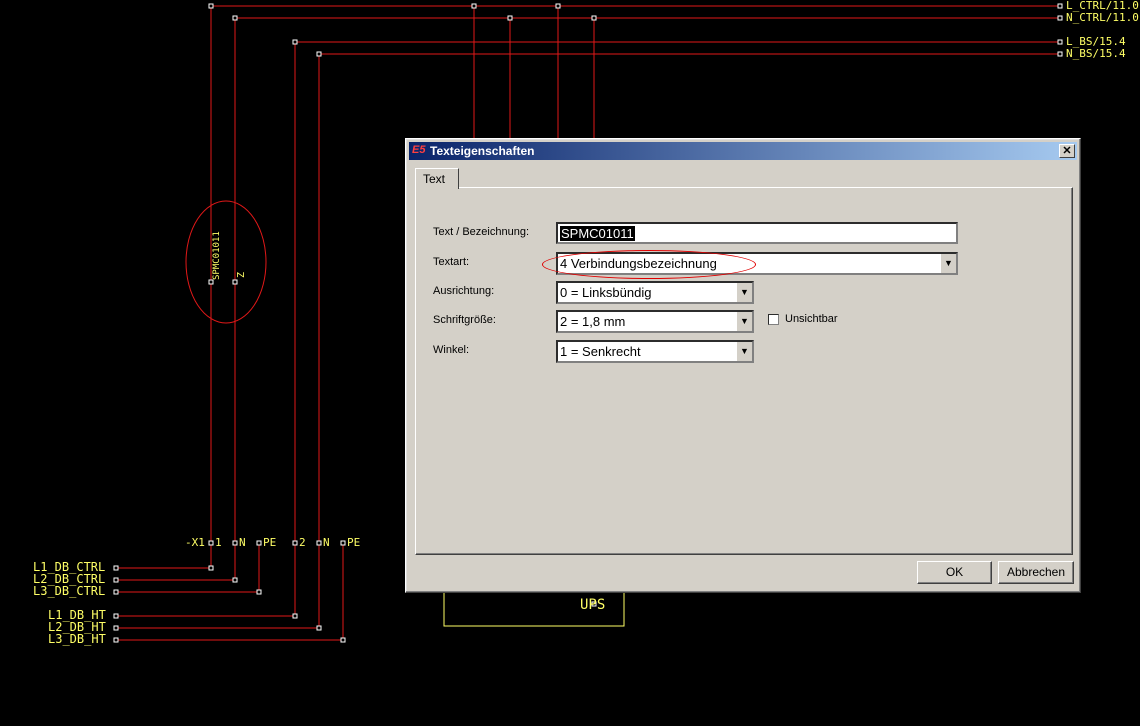  I want to click on unsichtbar-checkbox, so click(773, 319).